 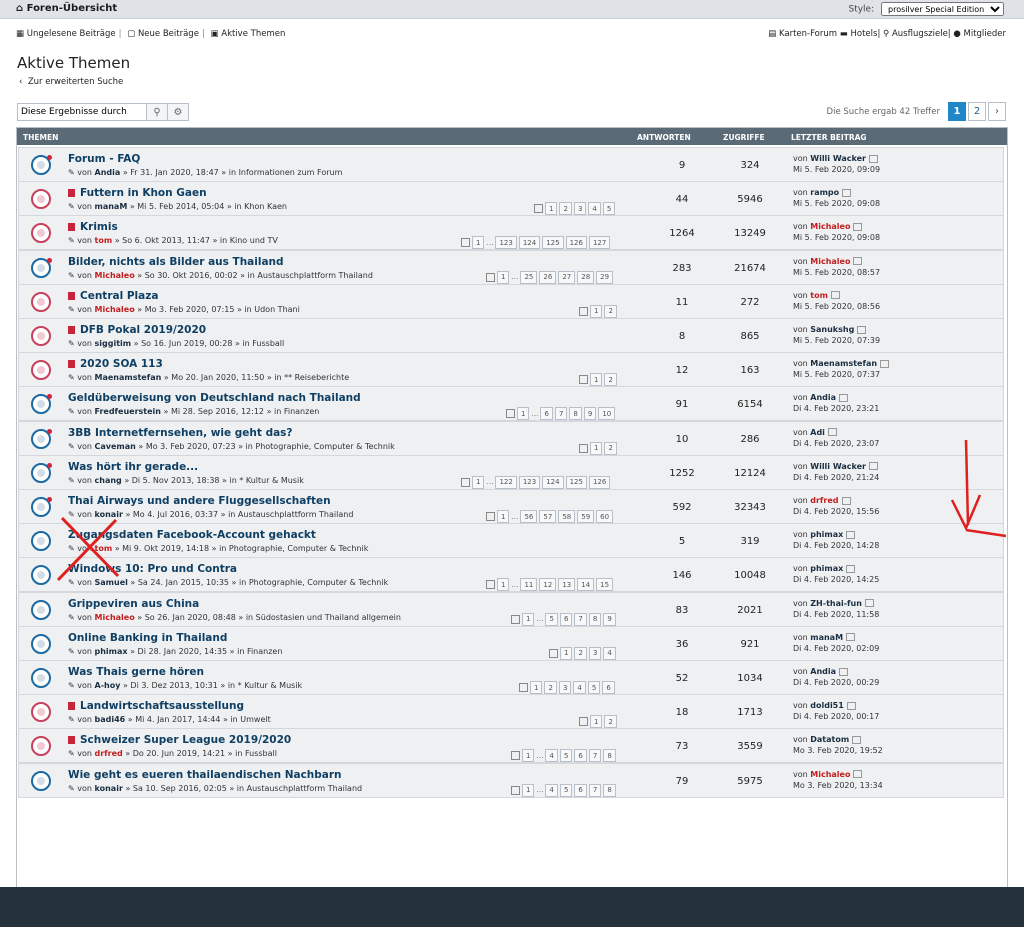 What do you see at coordinates (115, 446) in the screenshot?
I see `author-link: Caveman` at bounding box center [115, 446].